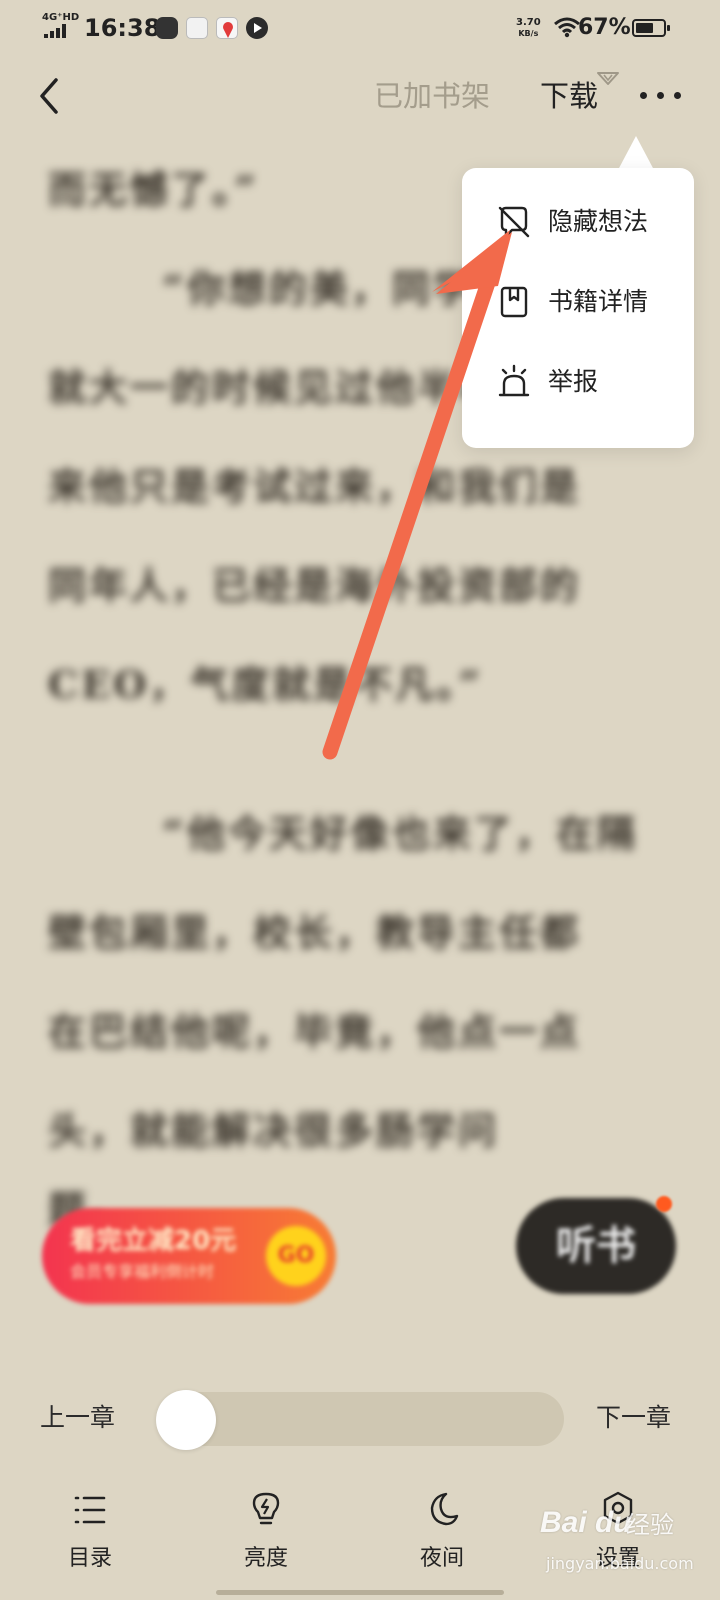  What do you see at coordinates (644, 28) in the screenshot?
I see `battery-level` at bounding box center [644, 28].